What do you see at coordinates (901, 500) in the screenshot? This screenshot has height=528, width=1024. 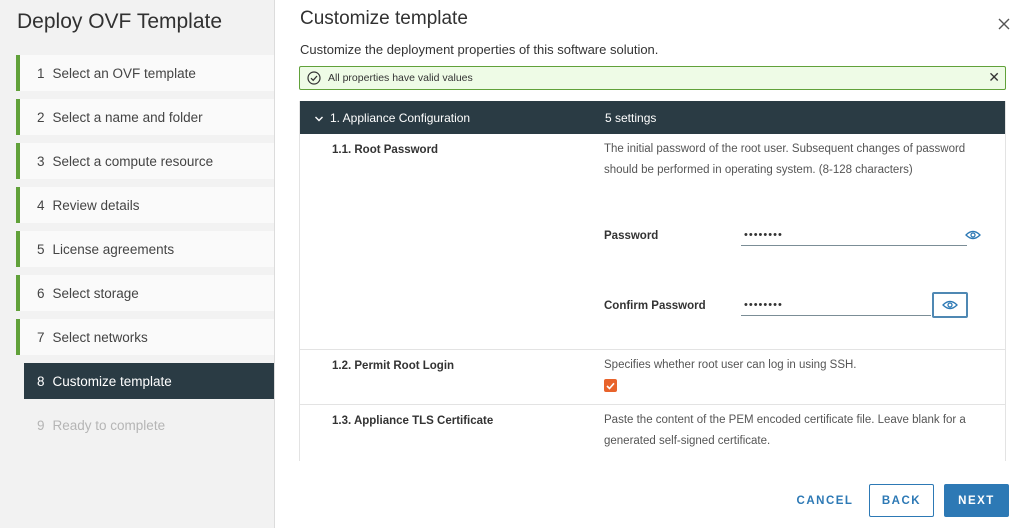 I see `back-button: BACK` at bounding box center [901, 500].